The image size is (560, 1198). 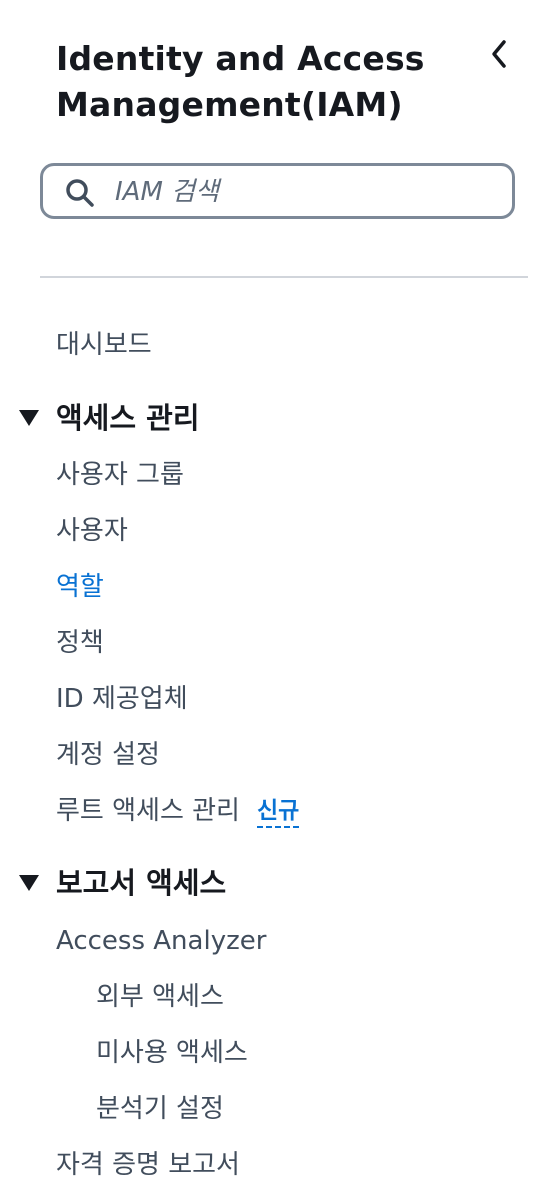 I want to click on nav-link-dashboard: 대시보드, so click(x=104, y=345).